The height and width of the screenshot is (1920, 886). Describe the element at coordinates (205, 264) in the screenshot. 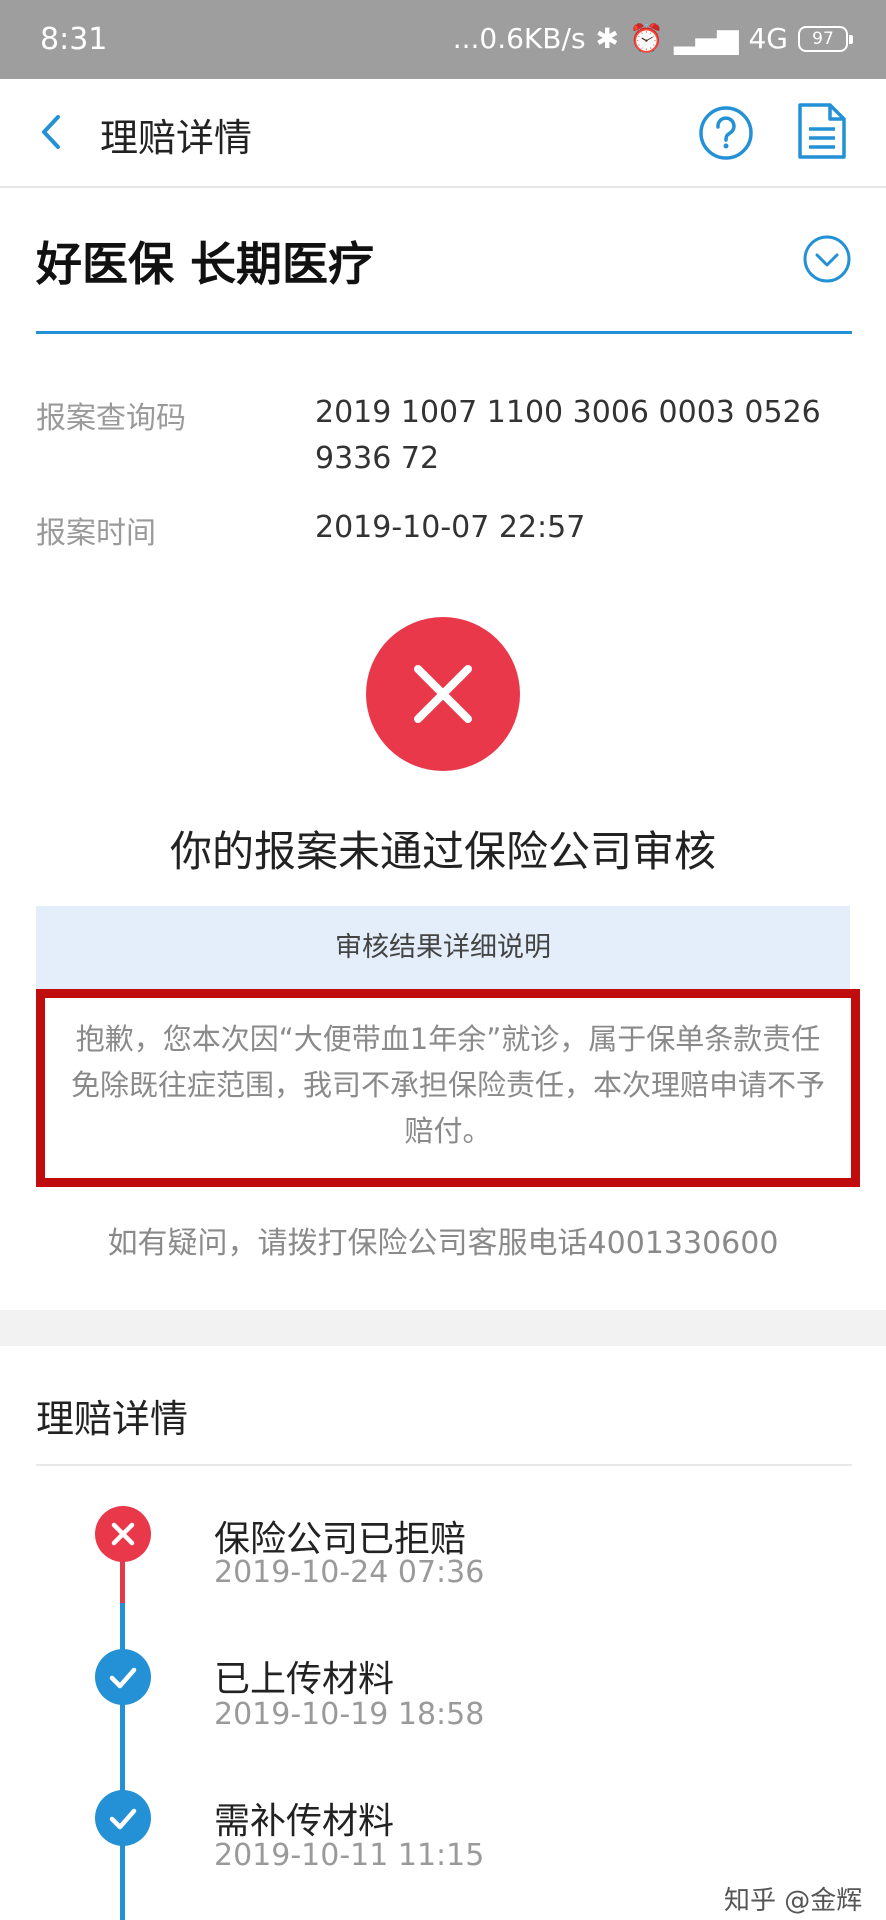

I see `product-name: 好医保 长期医疗` at that location.